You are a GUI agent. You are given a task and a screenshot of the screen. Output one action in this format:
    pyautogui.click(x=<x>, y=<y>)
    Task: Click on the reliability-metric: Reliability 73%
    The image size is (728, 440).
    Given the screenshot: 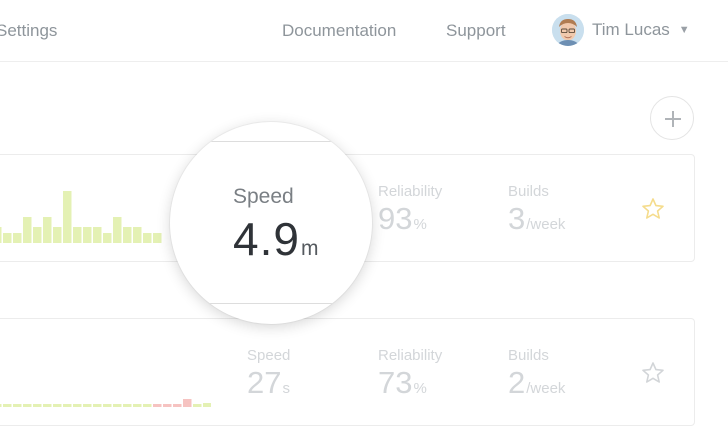 What is the action you would take?
    pyautogui.click(x=410, y=376)
    